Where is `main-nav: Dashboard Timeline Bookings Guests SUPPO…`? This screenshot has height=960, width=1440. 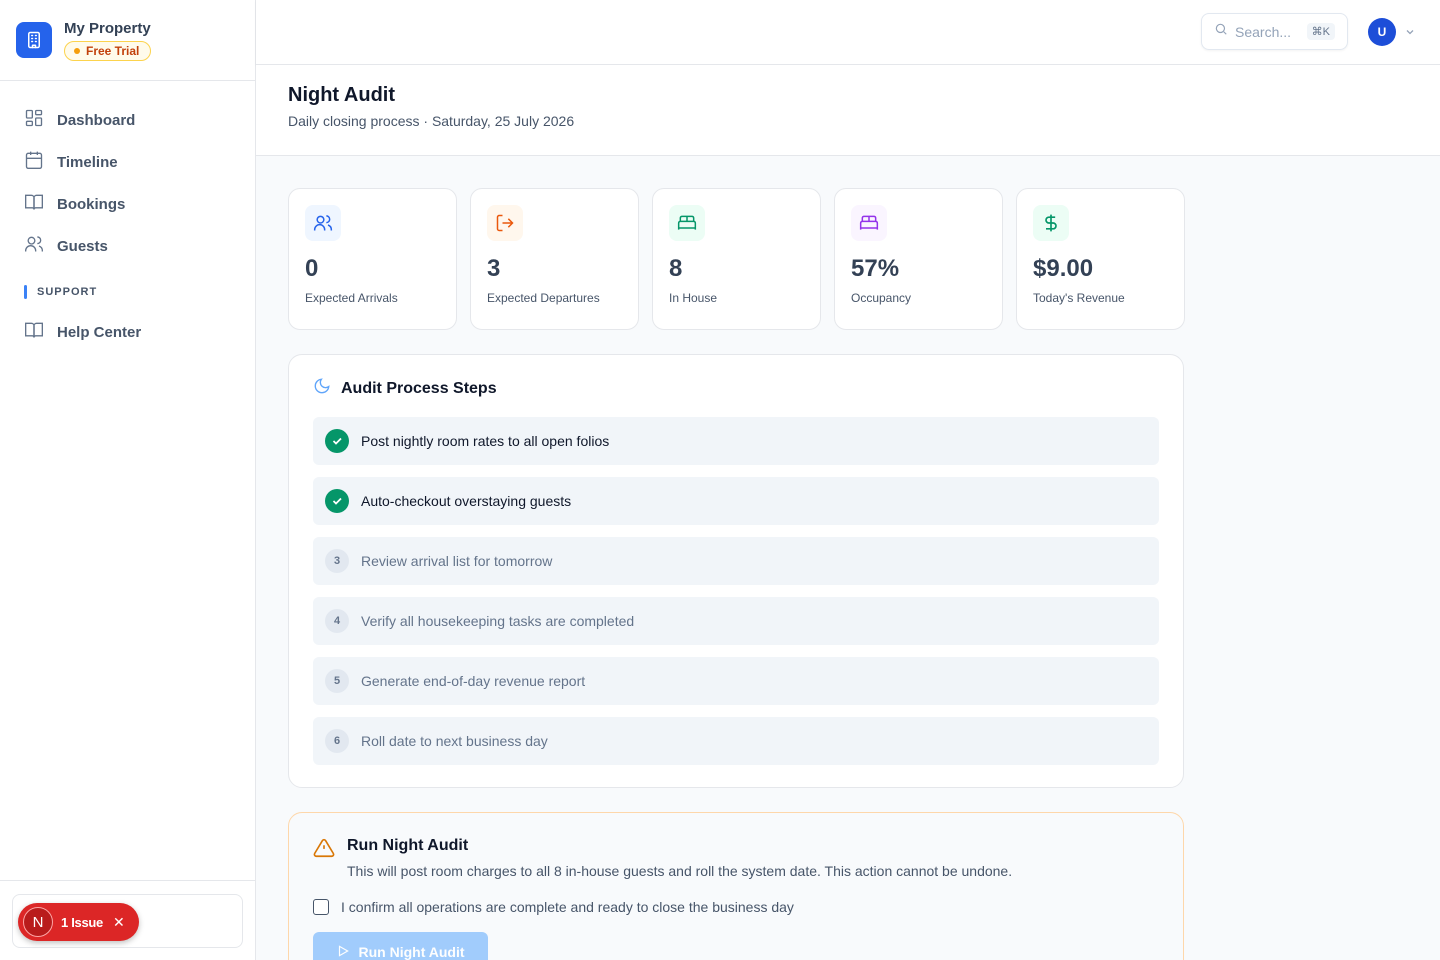 main-nav: Dashboard Timeline Bookings Guests SUPPO… is located at coordinates (127, 217).